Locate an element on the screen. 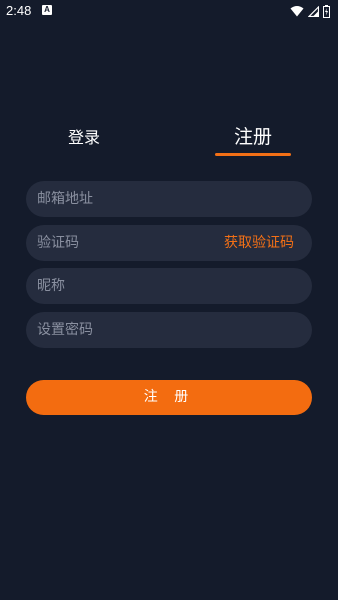 The image size is (338, 600). nickname-field-container is located at coordinates (169, 286).